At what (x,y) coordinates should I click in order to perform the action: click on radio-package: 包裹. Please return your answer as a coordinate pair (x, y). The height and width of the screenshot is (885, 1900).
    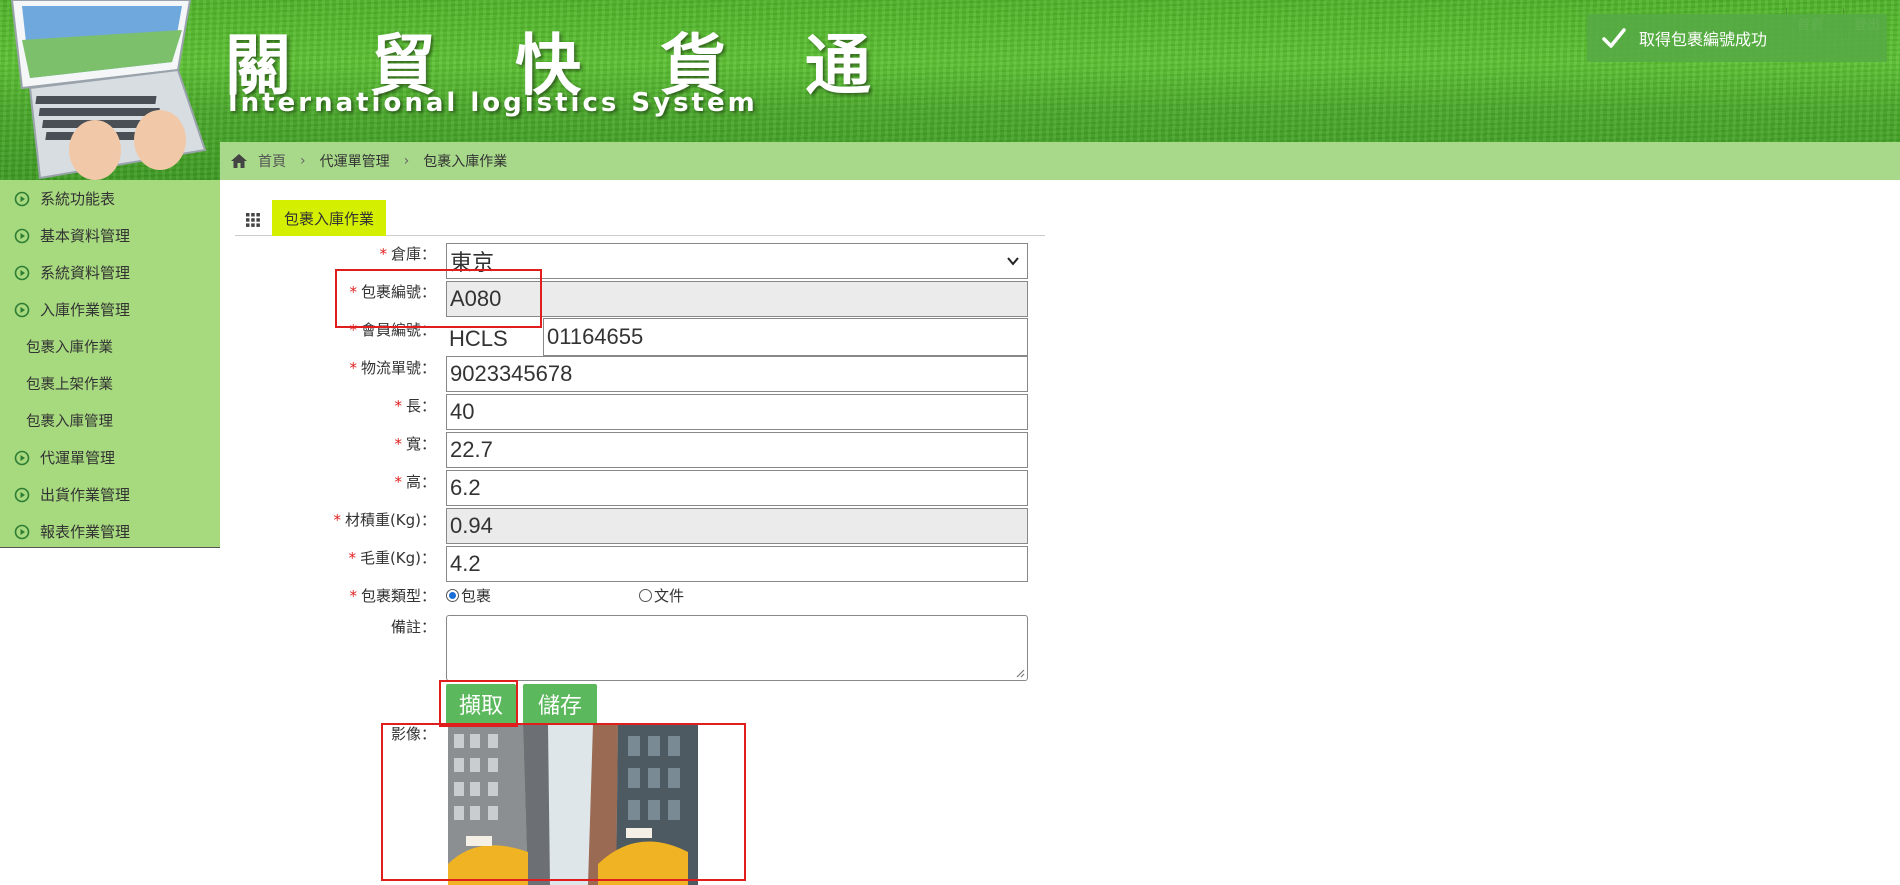
    Looking at the image, I should click on (468, 595).